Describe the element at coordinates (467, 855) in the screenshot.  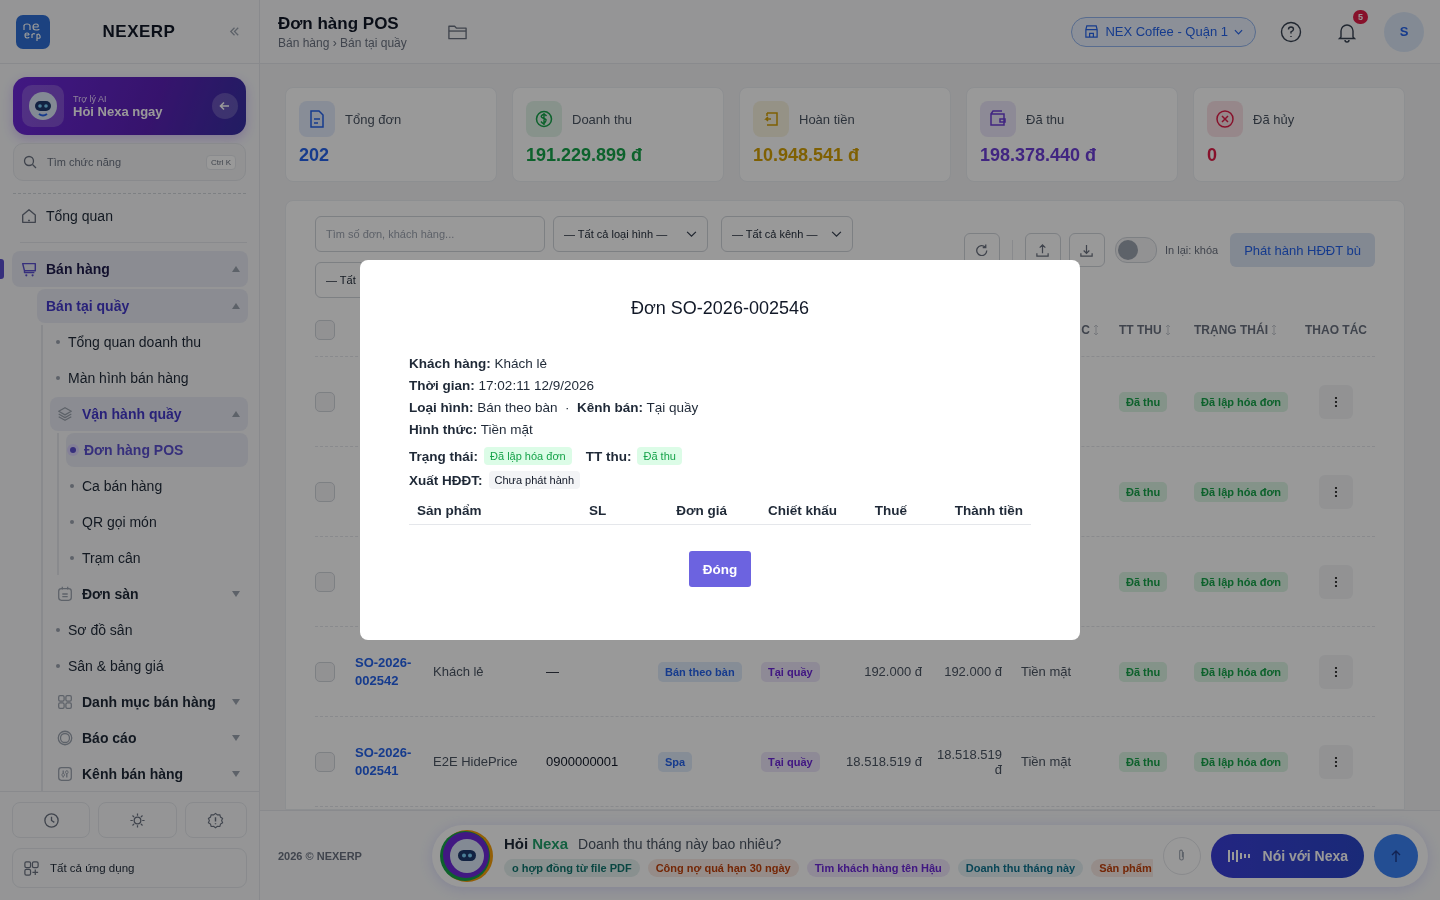
I see `assistant-avatar-icon` at that location.